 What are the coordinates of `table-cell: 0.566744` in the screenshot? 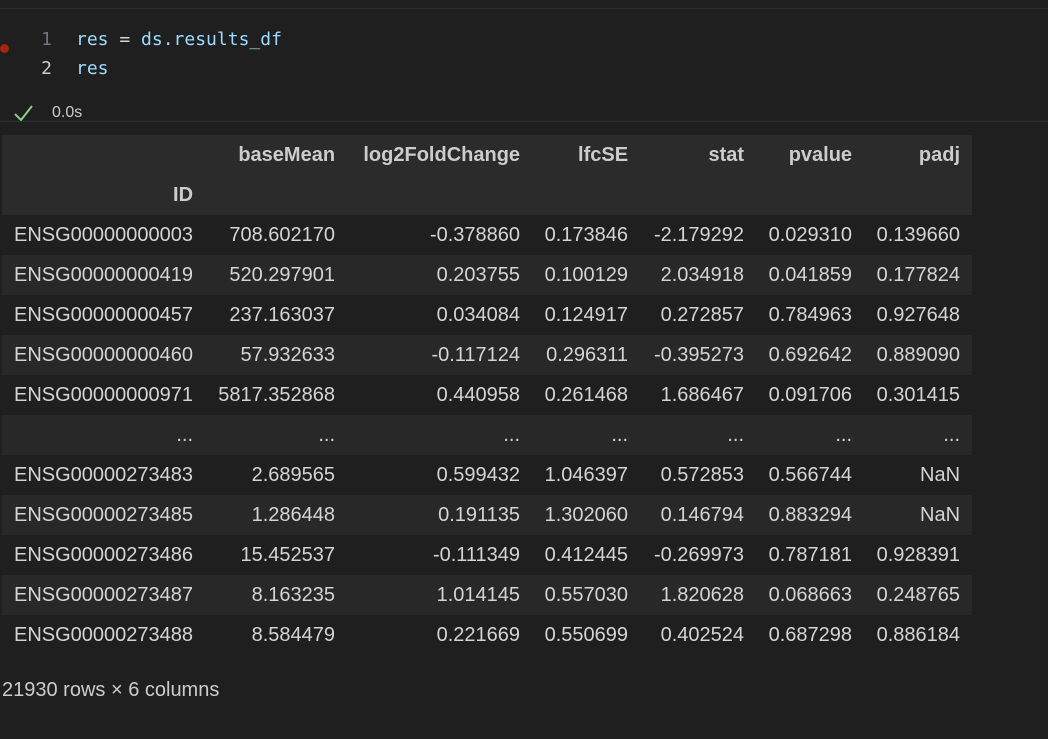 It's located at (810, 474).